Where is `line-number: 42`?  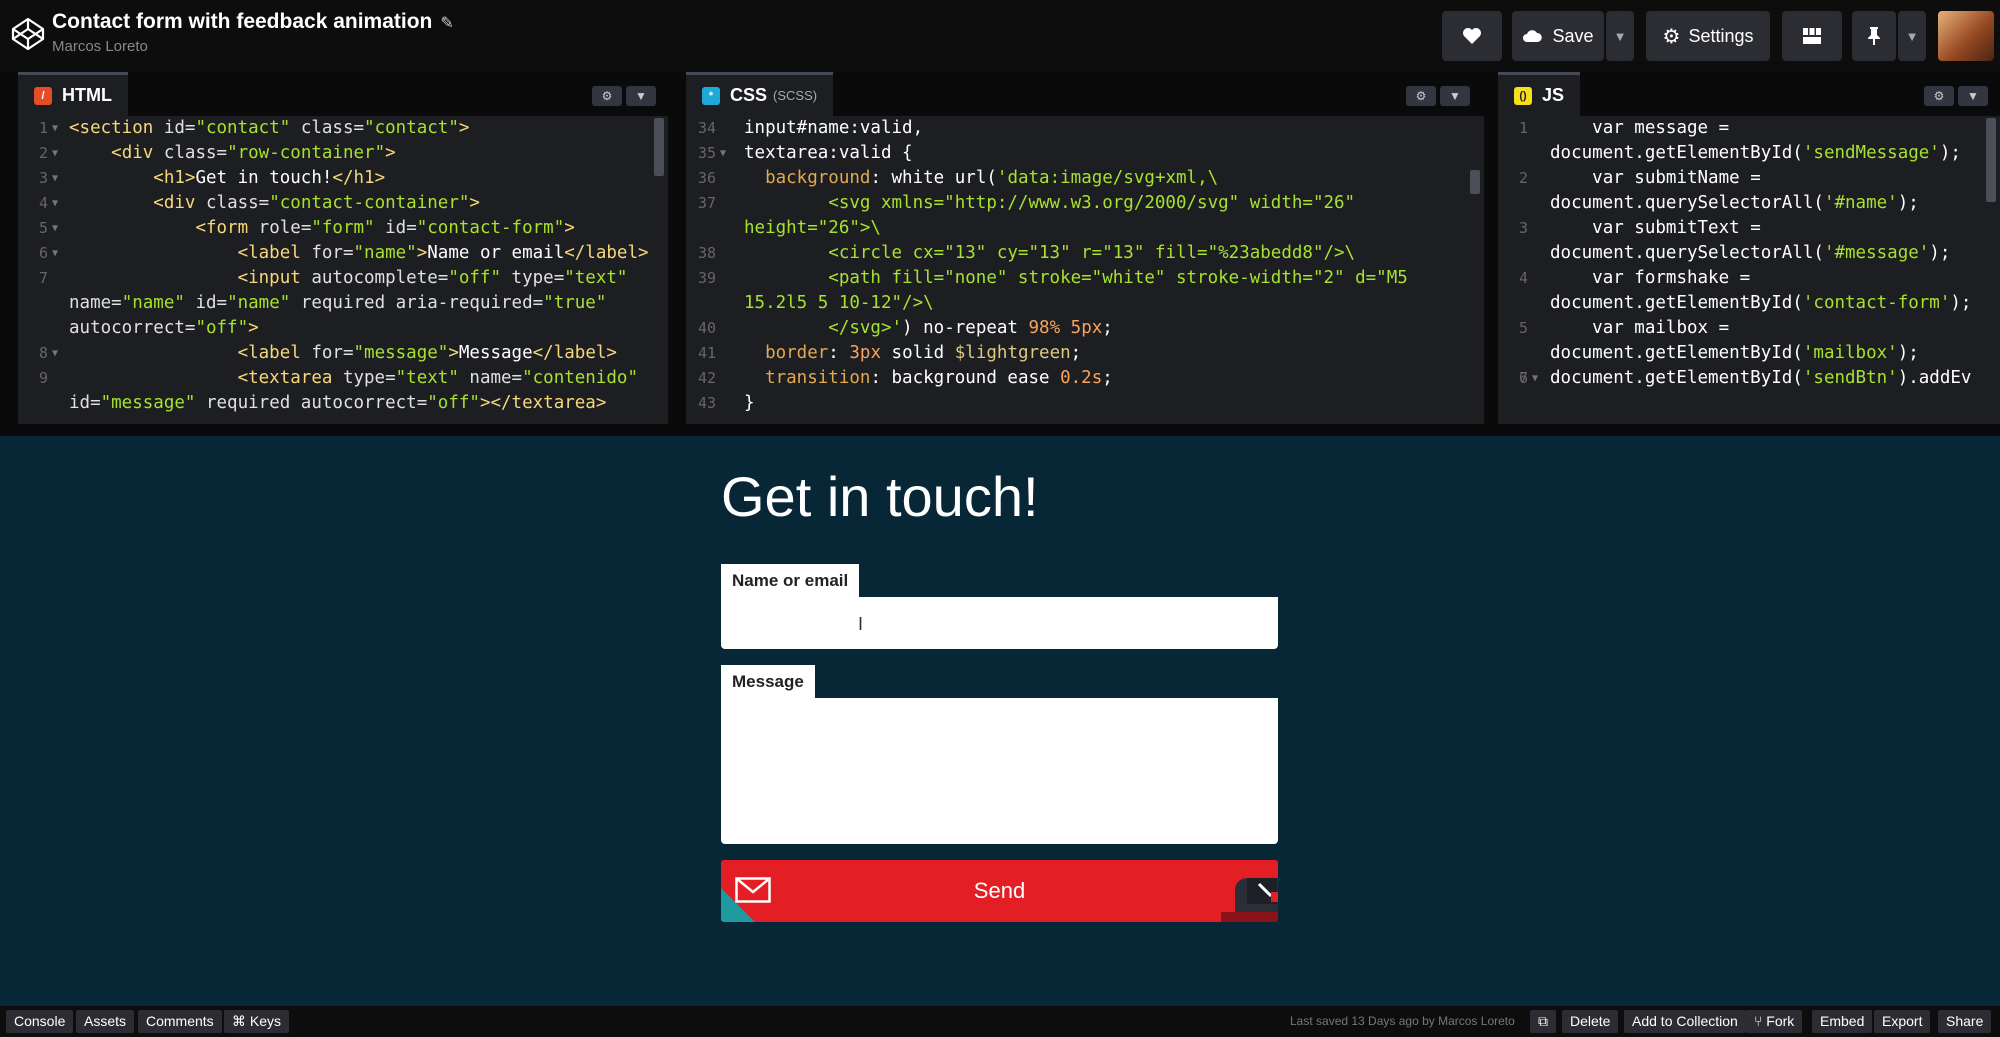
line-number: 42 is located at coordinates (706, 378).